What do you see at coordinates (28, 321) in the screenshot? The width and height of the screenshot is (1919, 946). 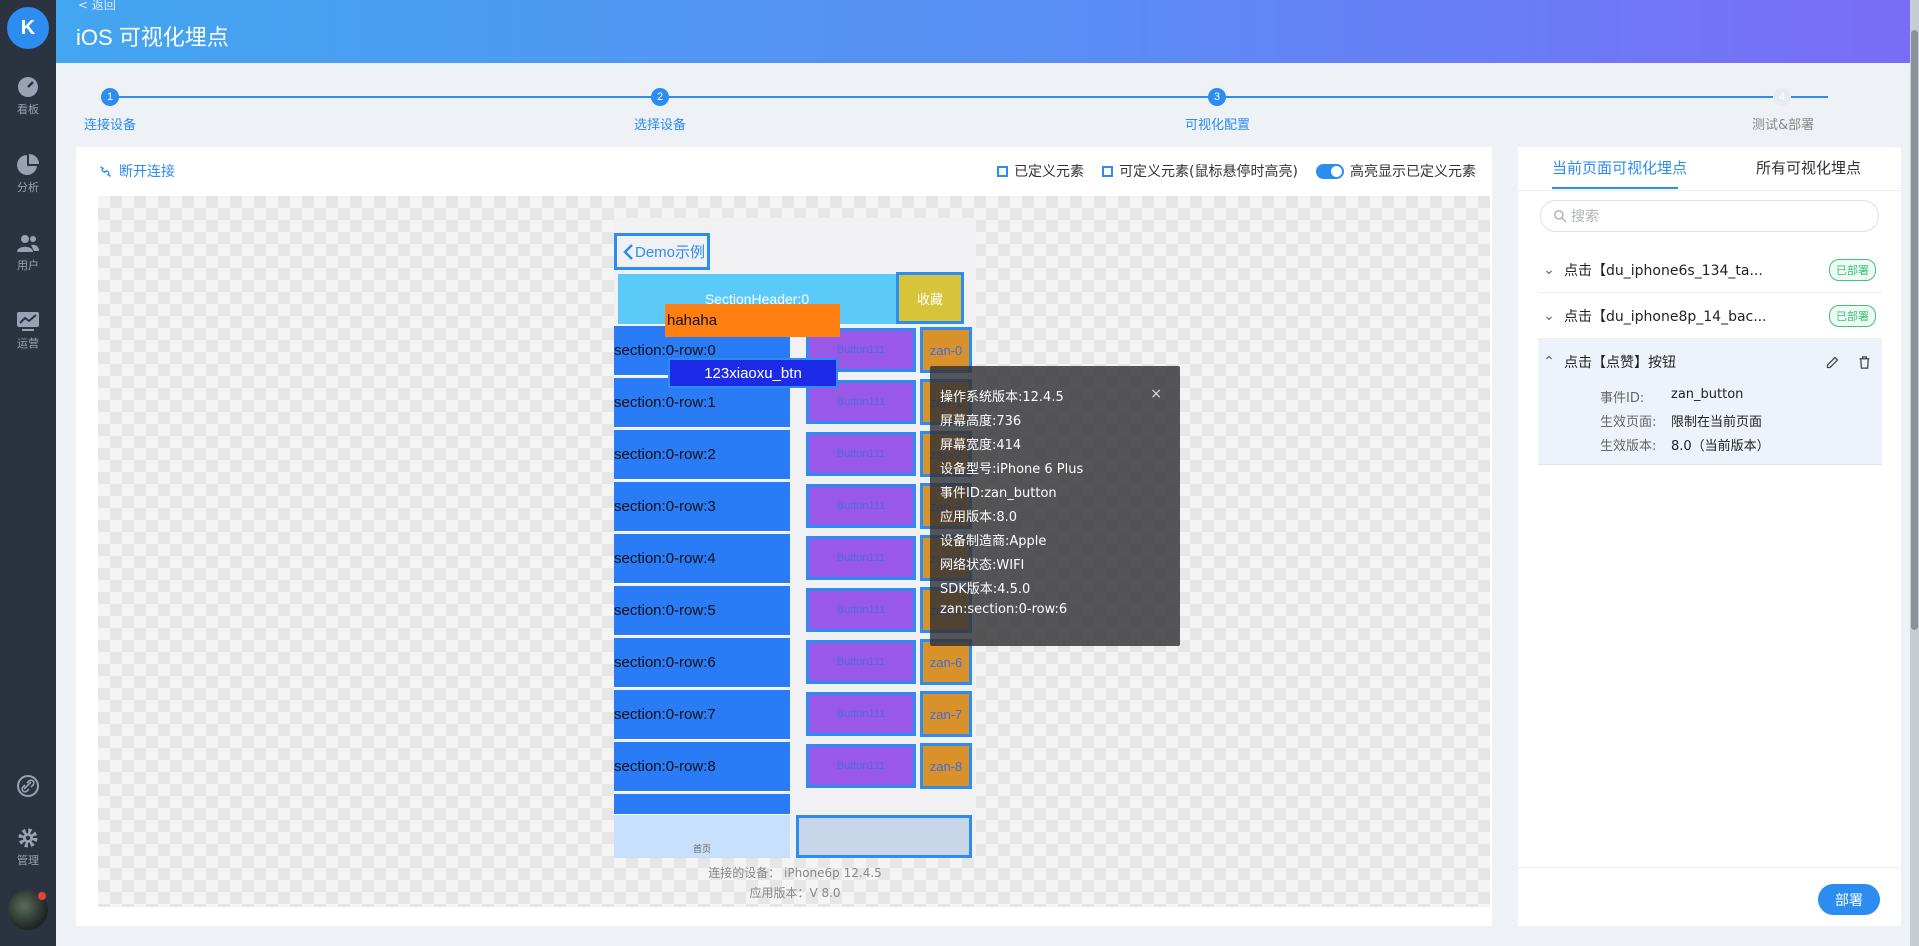 I see `monitor-icon` at bounding box center [28, 321].